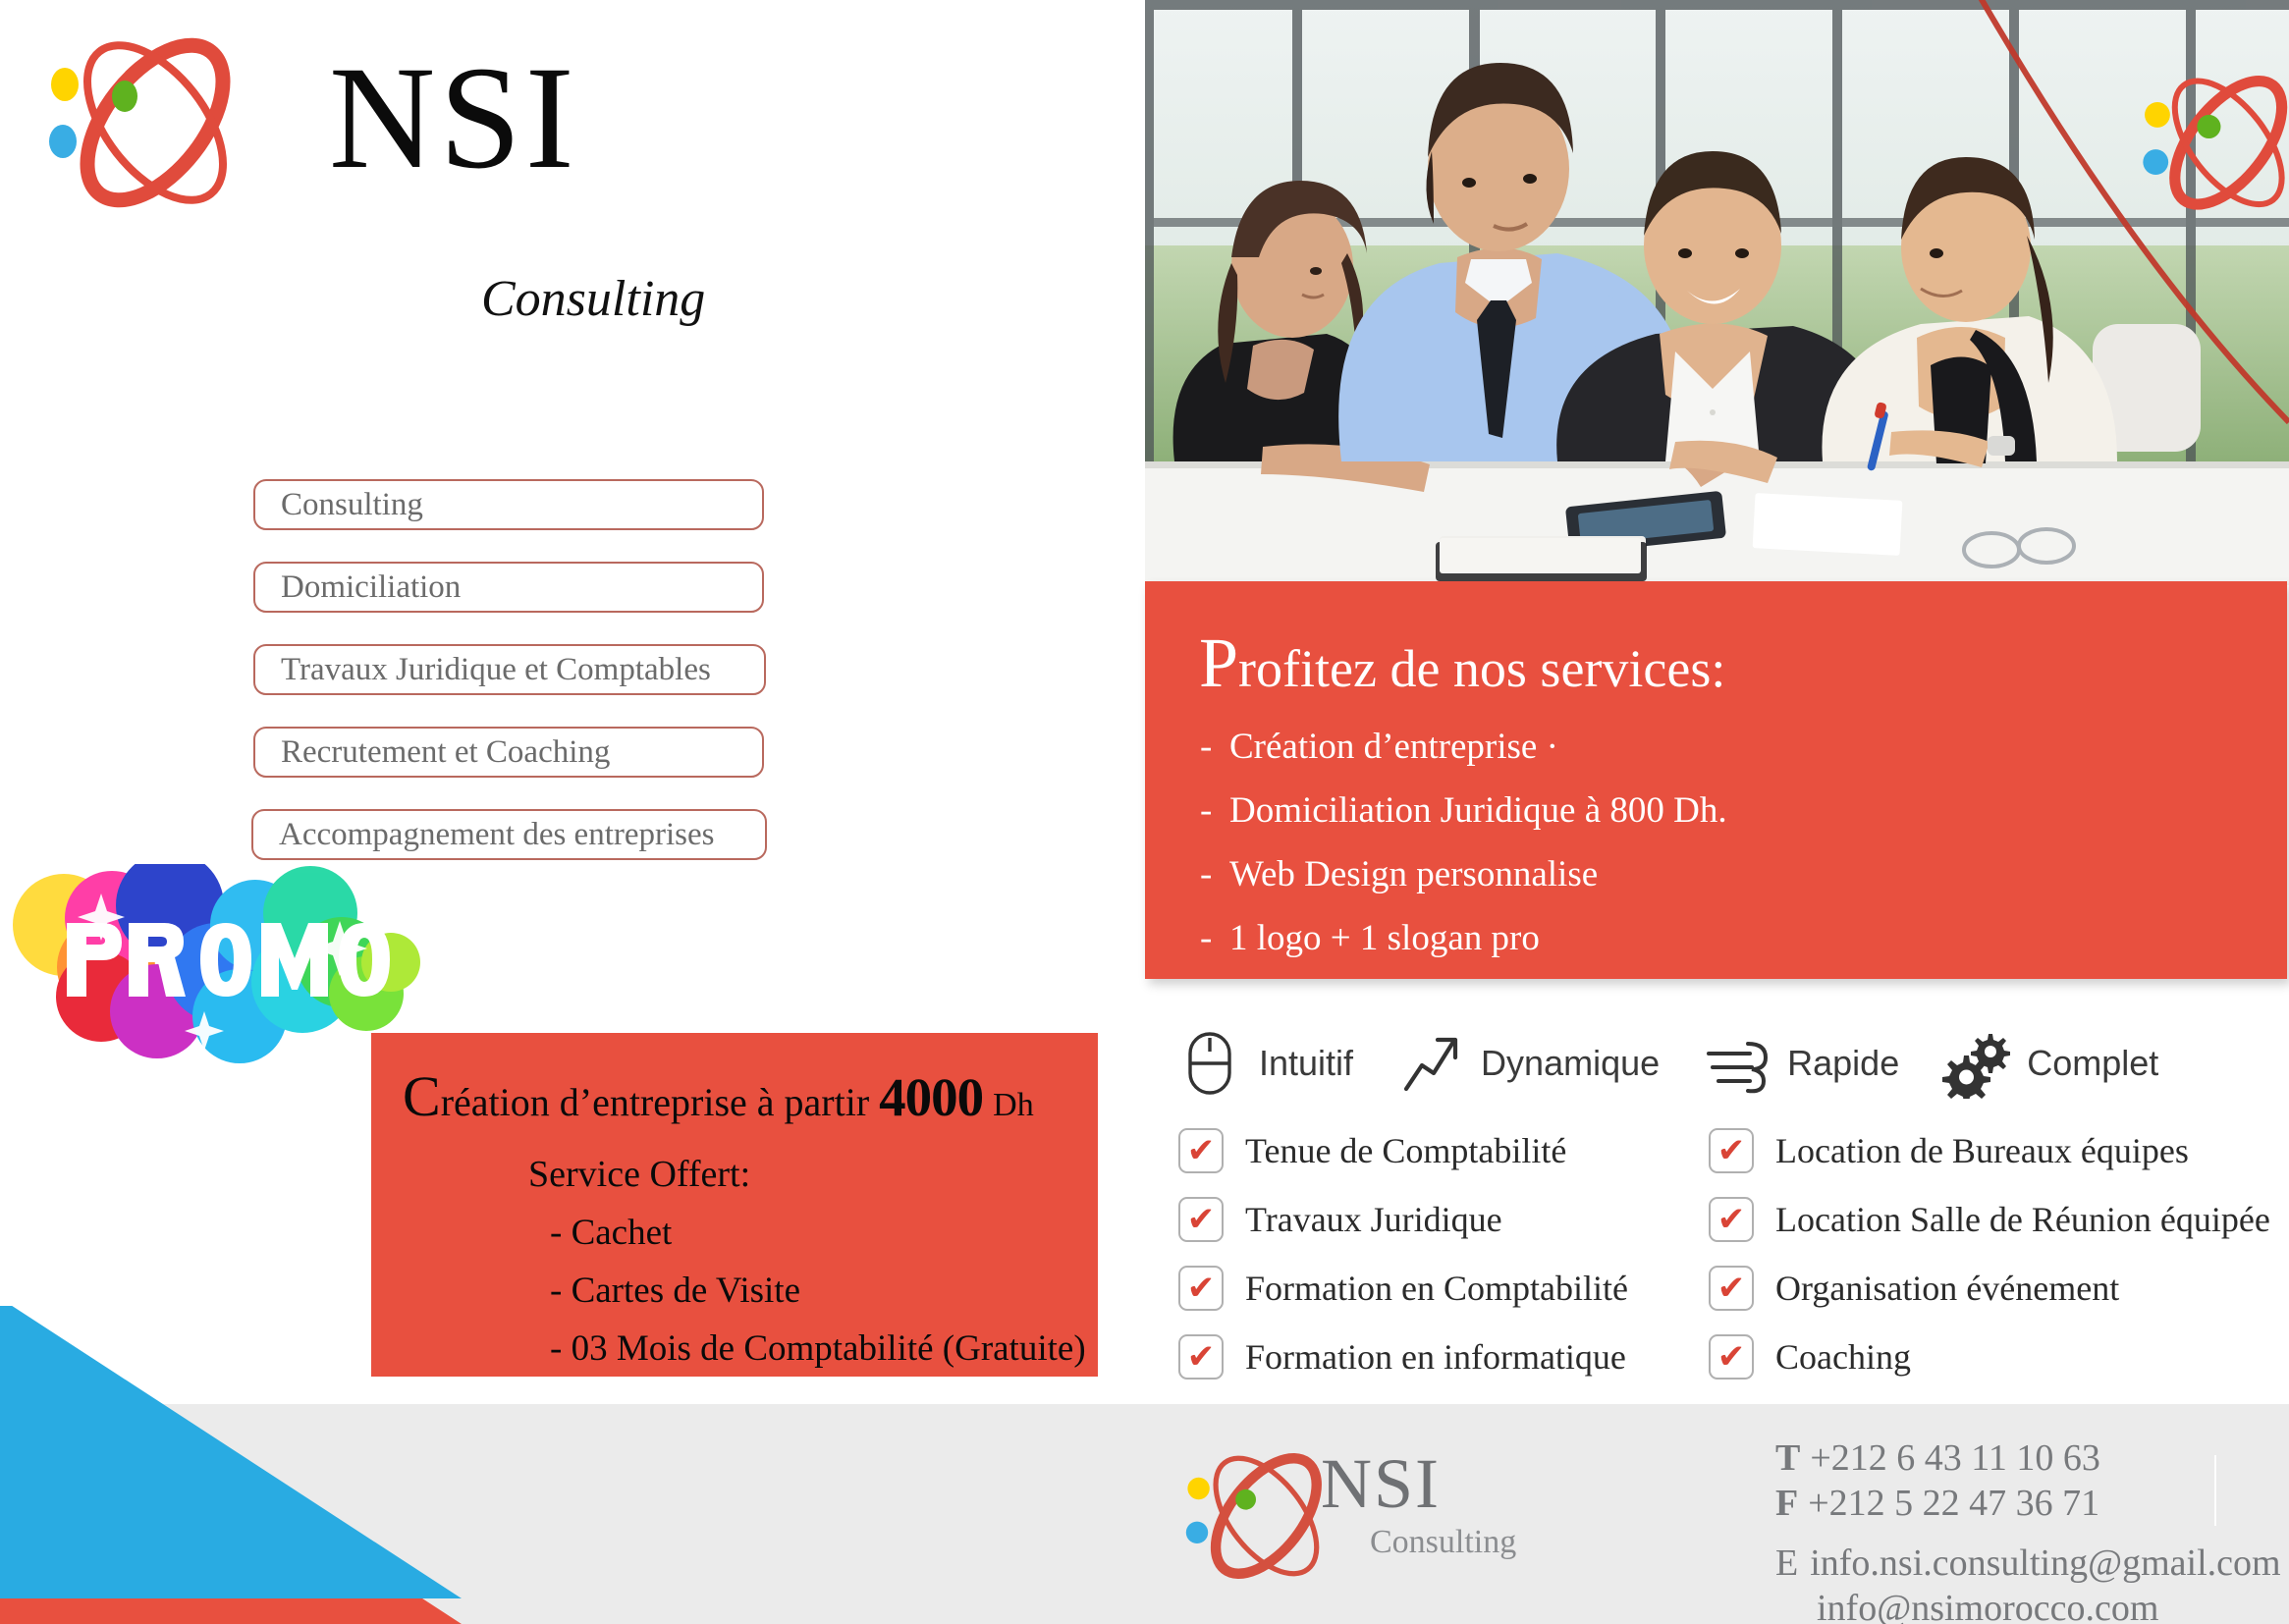 This screenshot has height=1624, width=2289. What do you see at coordinates (446, 751) in the screenshot?
I see `service-label: Recrutement et Coaching` at bounding box center [446, 751].